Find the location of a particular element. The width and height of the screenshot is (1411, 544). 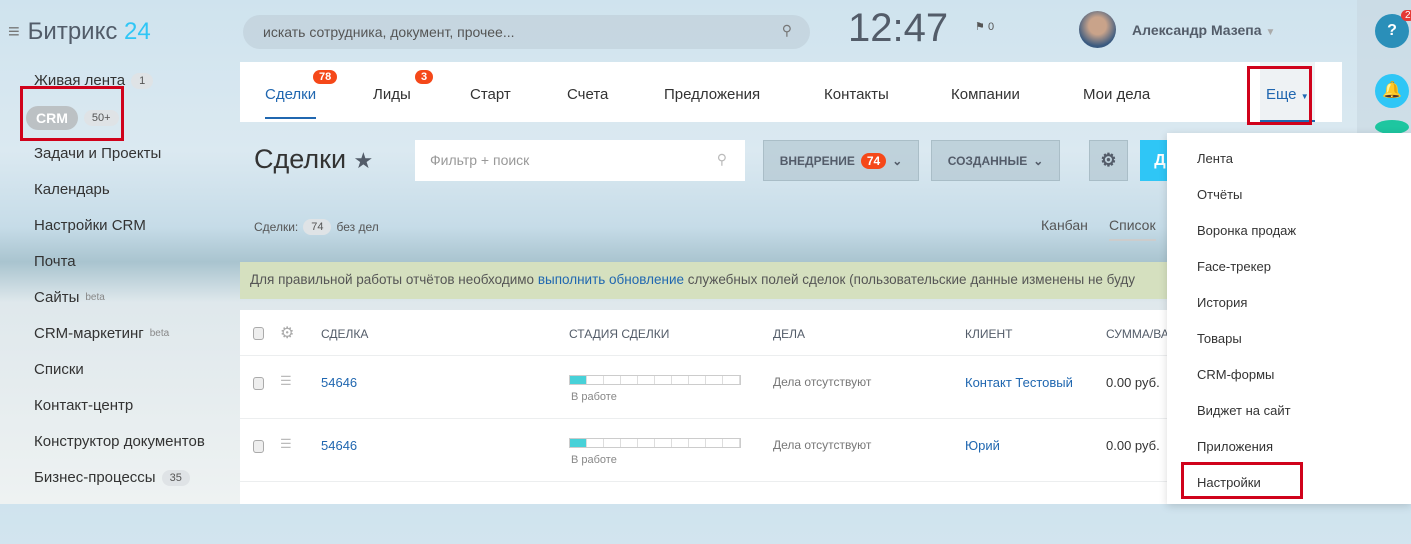

highlight-more is located at coordinates (1279, 95).